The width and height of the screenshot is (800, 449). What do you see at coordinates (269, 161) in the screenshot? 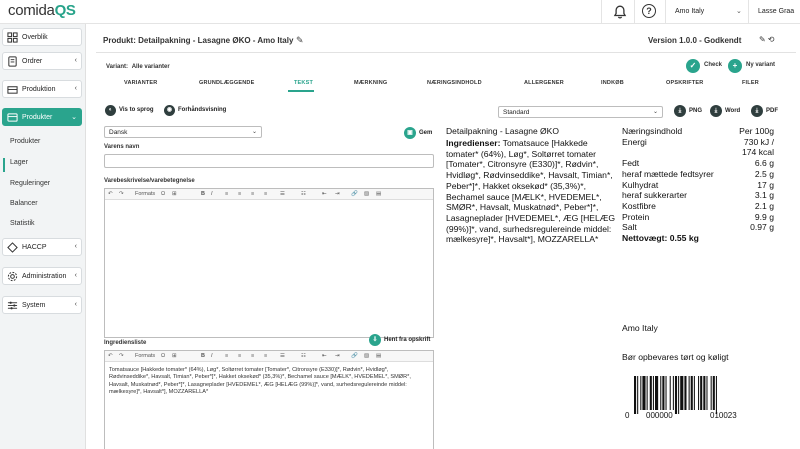
I see `name-input` at bounding box center [269, 161].